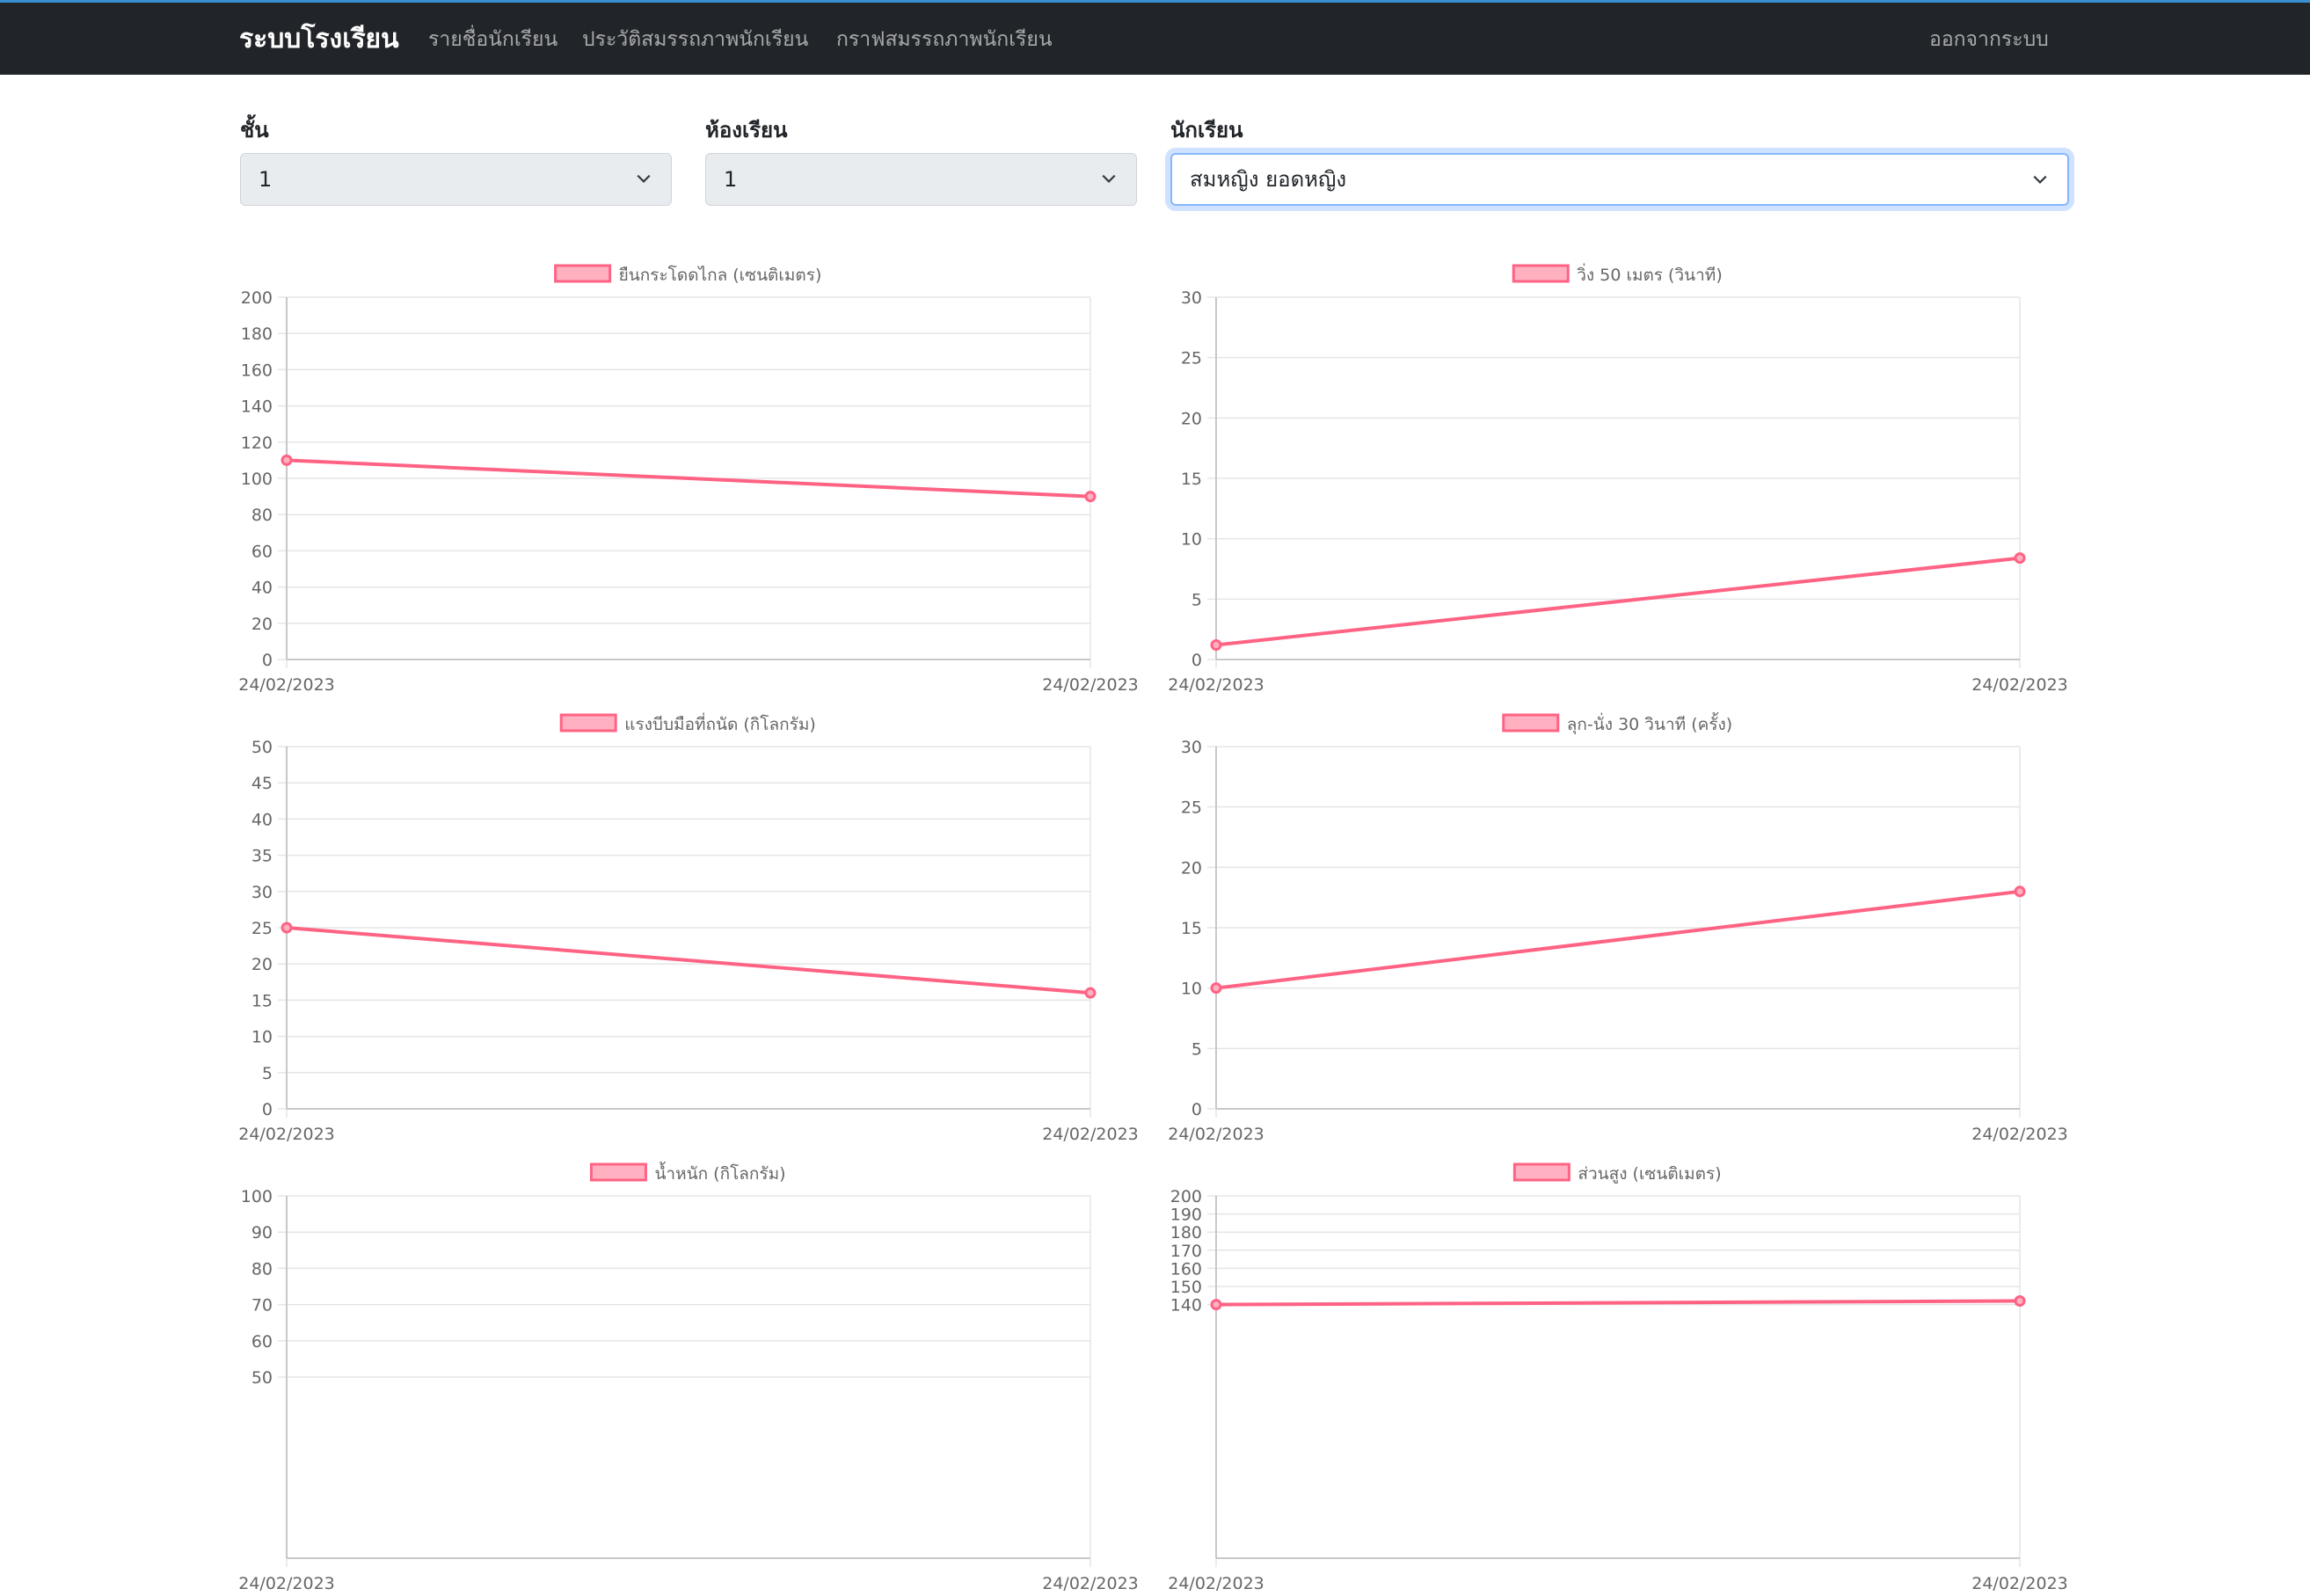 Image resolution: width=2310 pixels, height=1596 pixels. I want to click on student-label: นักเรียน, so click(1206, 130).